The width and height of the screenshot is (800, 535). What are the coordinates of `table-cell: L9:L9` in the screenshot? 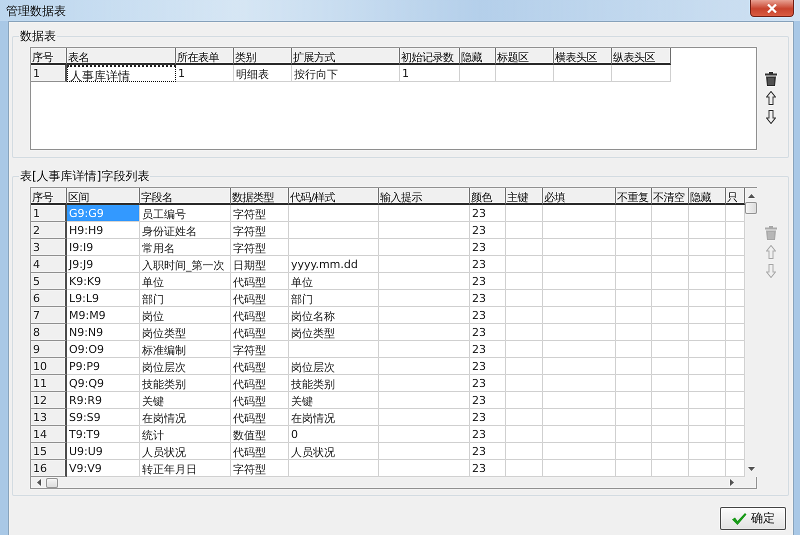 It's located at (103, 298).